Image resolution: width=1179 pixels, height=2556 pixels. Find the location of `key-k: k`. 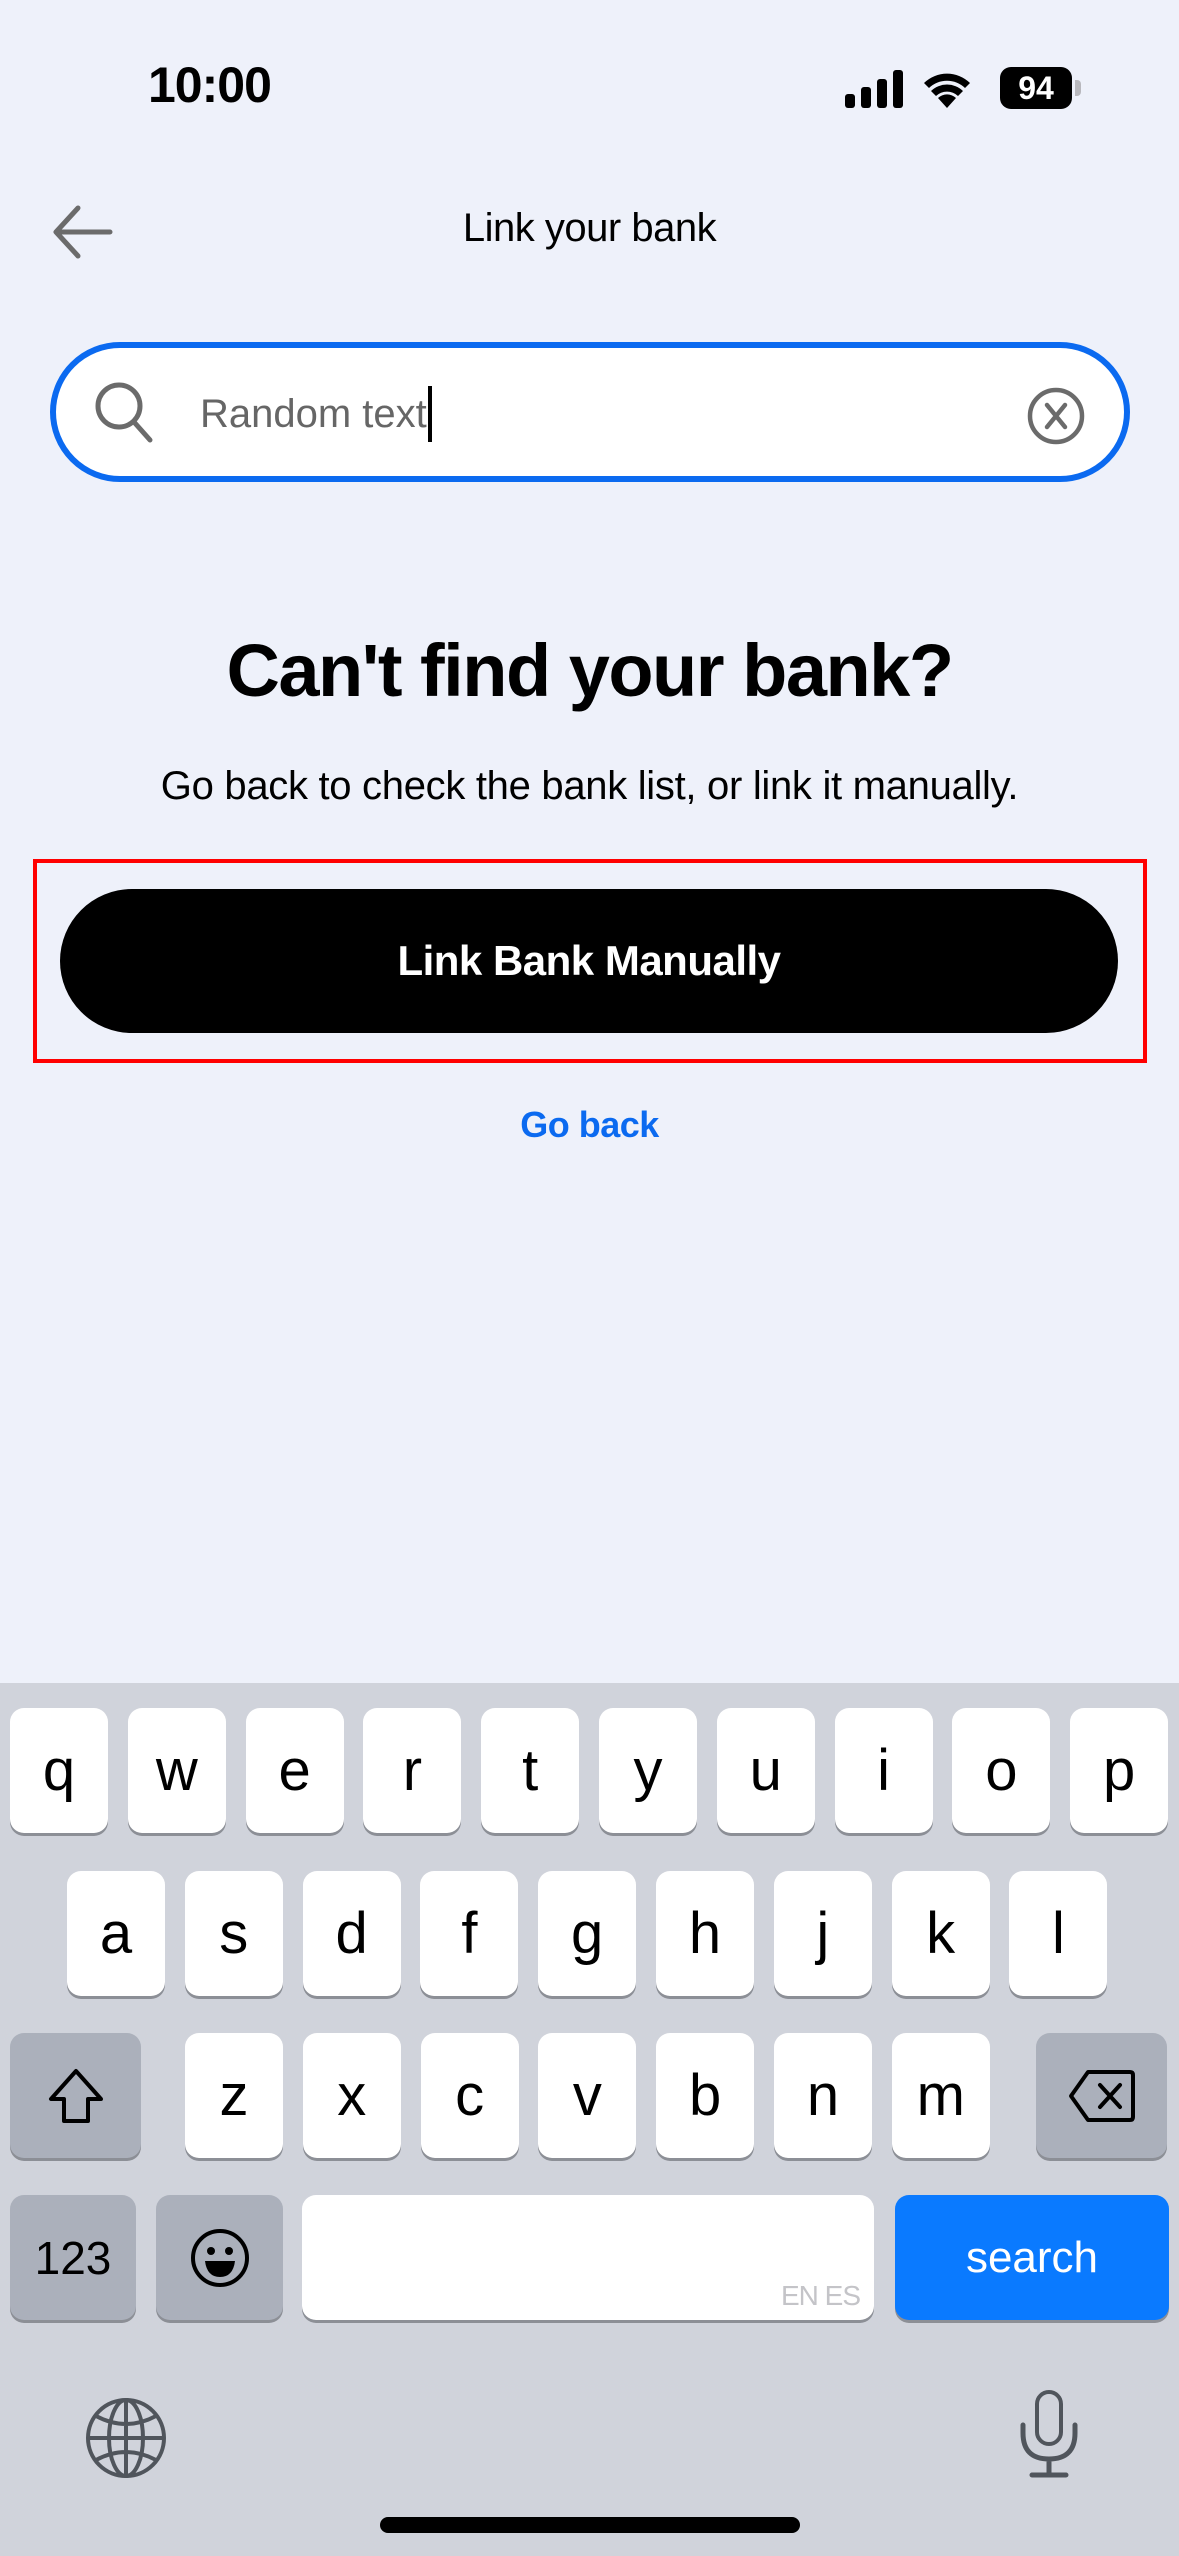

key-k: k is located at coordinates (940, 1933).